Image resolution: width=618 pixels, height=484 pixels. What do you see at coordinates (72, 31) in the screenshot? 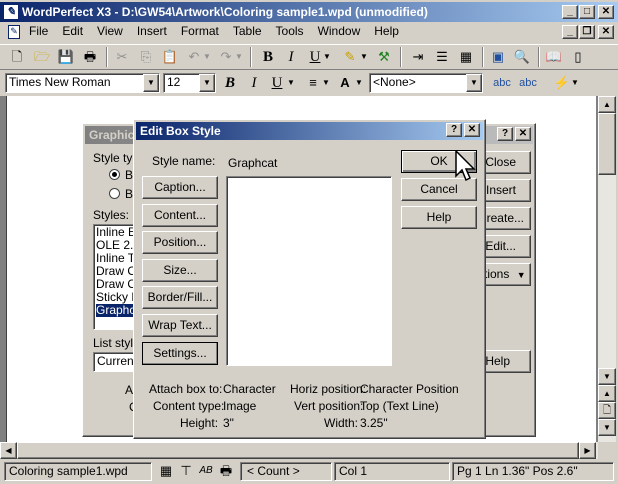
I see `menu-item-edit: Edit` at bounding box center [72, 31].